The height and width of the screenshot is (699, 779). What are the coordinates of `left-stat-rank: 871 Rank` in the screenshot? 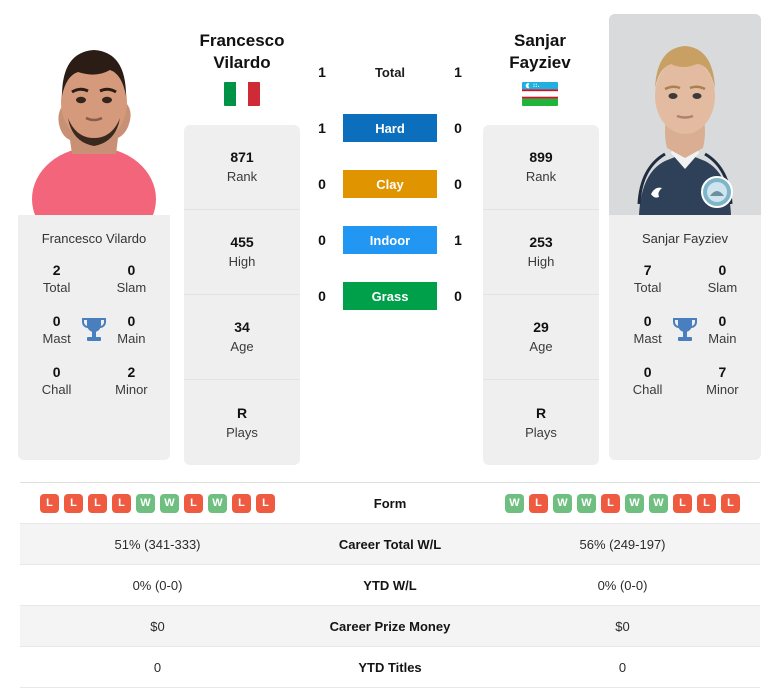 It's located at (242, 167).